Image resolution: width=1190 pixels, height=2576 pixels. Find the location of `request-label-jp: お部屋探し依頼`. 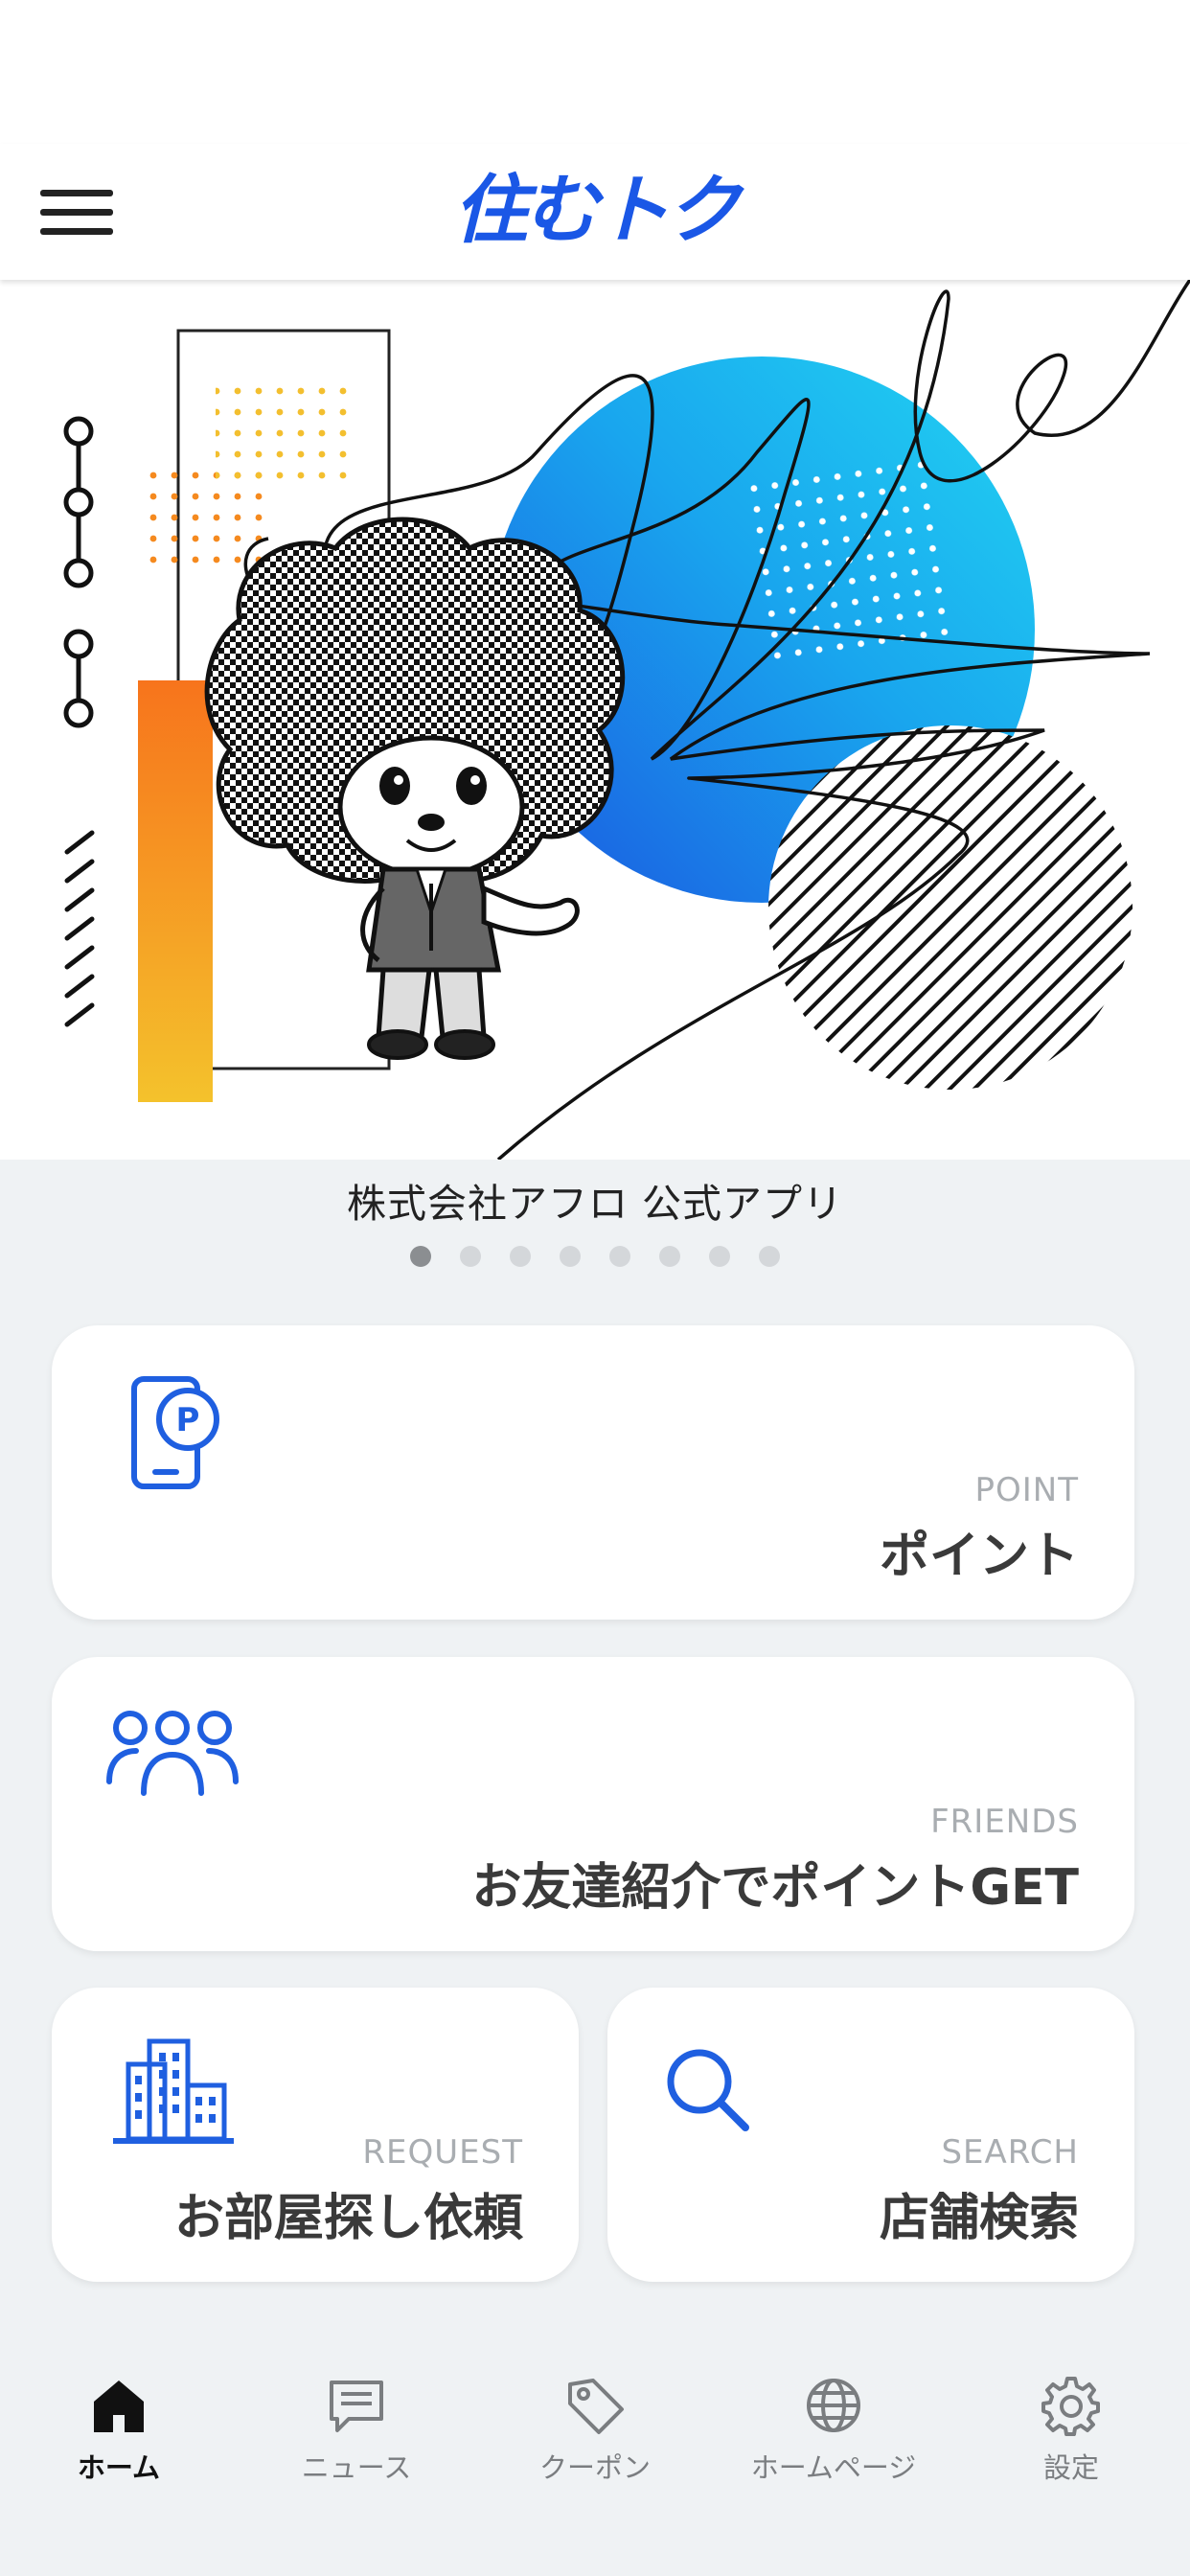

request-label-jp: お部屋探し依頼 is located at coordinates (348, 2218).